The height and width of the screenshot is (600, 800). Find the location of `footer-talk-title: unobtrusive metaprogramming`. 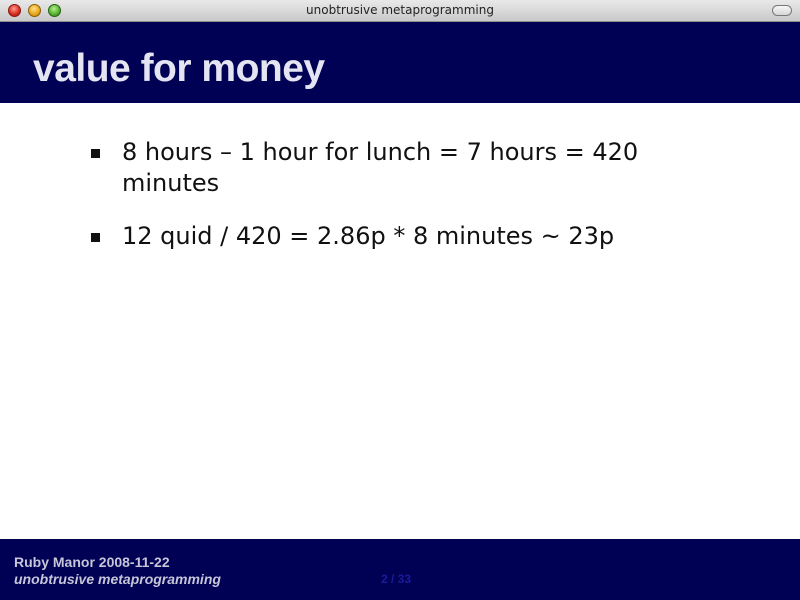

footer-talk-title: unobtrusive metaprogramming is located at coordinates (117, 579).